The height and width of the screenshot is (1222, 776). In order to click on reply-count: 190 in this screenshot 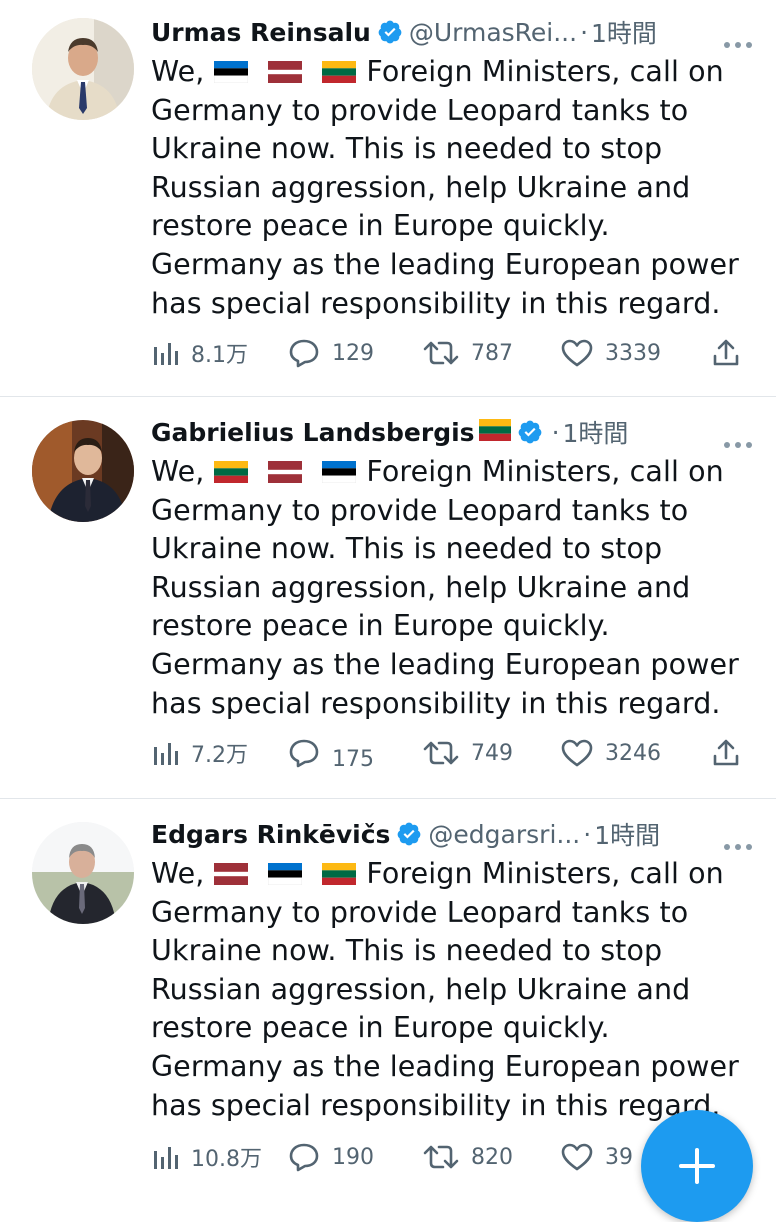, I will do `click(353, 1157)`.